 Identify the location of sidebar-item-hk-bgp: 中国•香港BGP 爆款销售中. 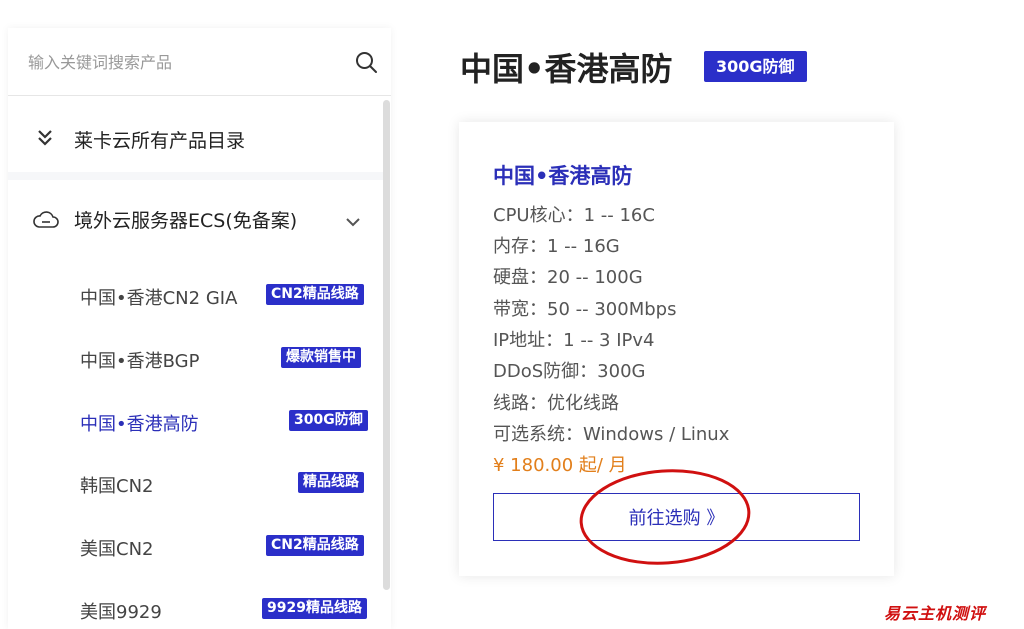
(196, 360).